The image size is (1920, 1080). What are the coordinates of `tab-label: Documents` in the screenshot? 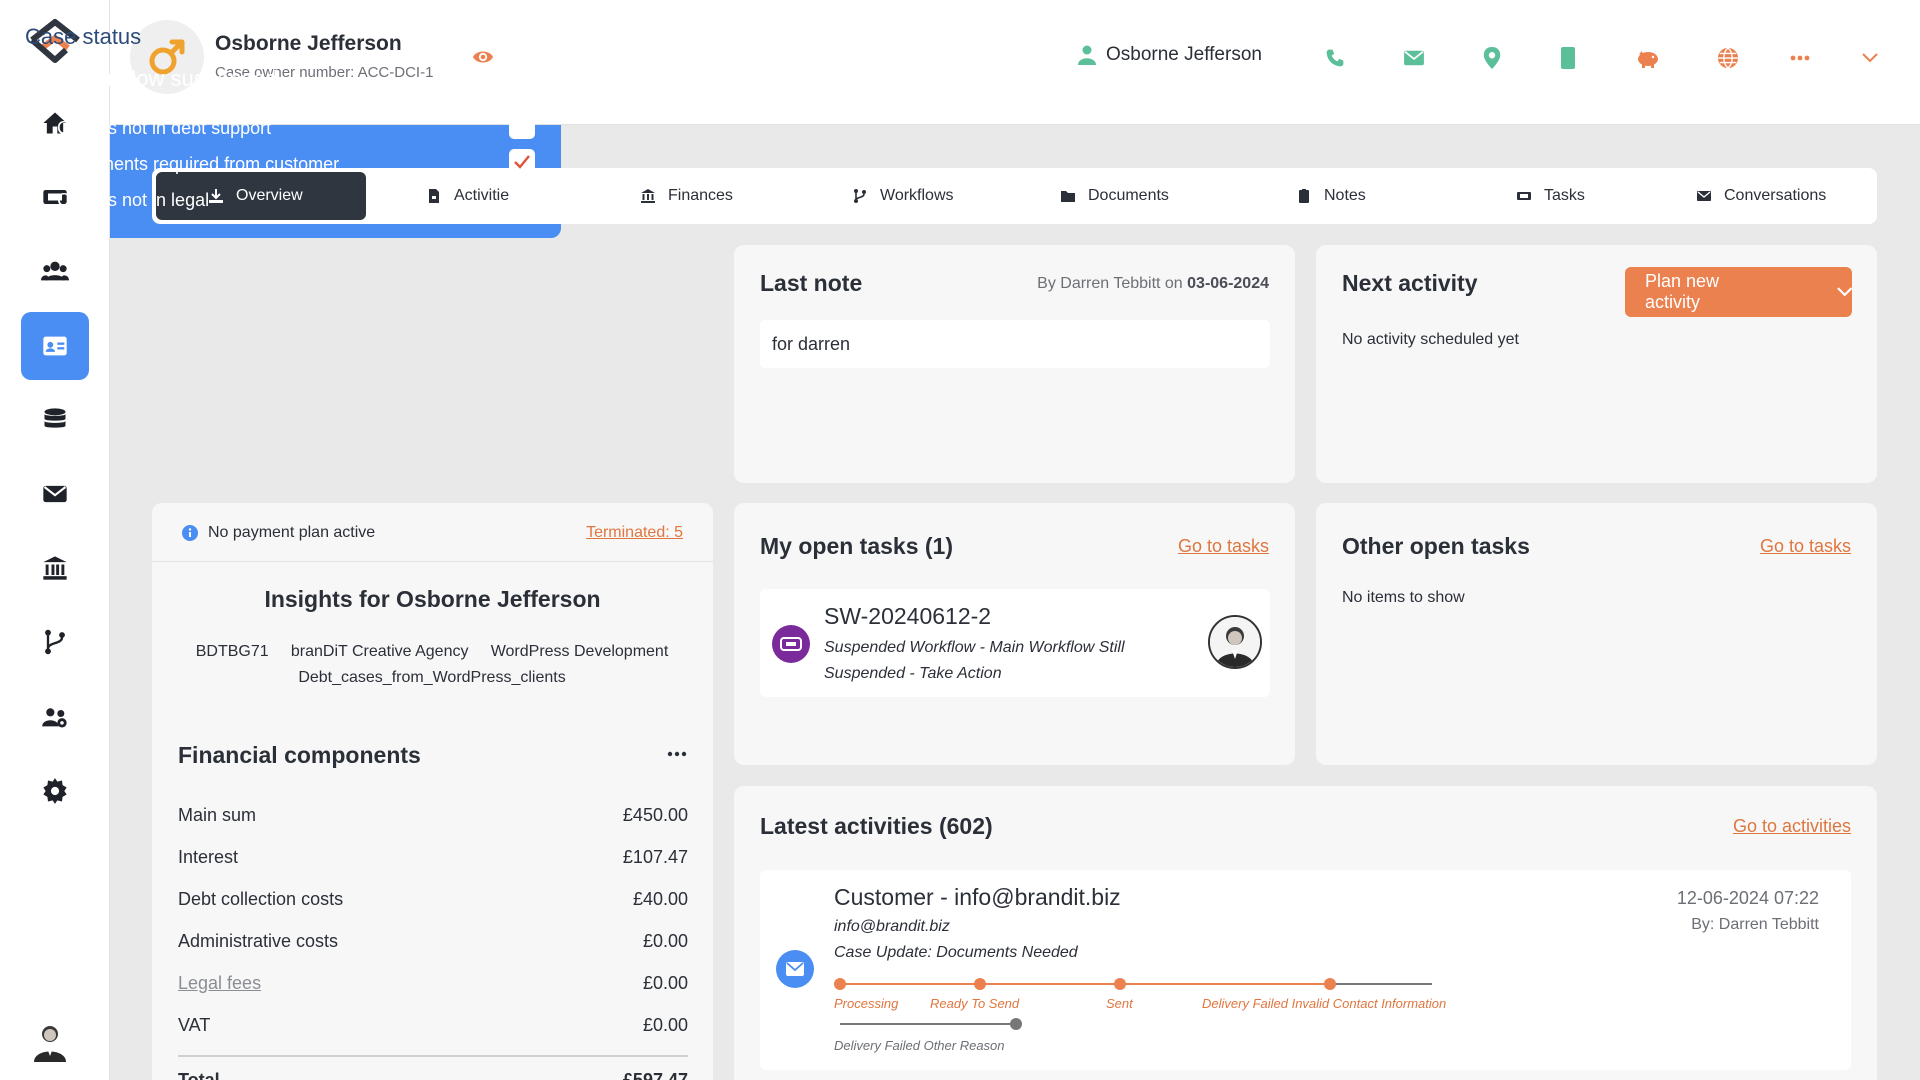 It's located at (1128, 195).